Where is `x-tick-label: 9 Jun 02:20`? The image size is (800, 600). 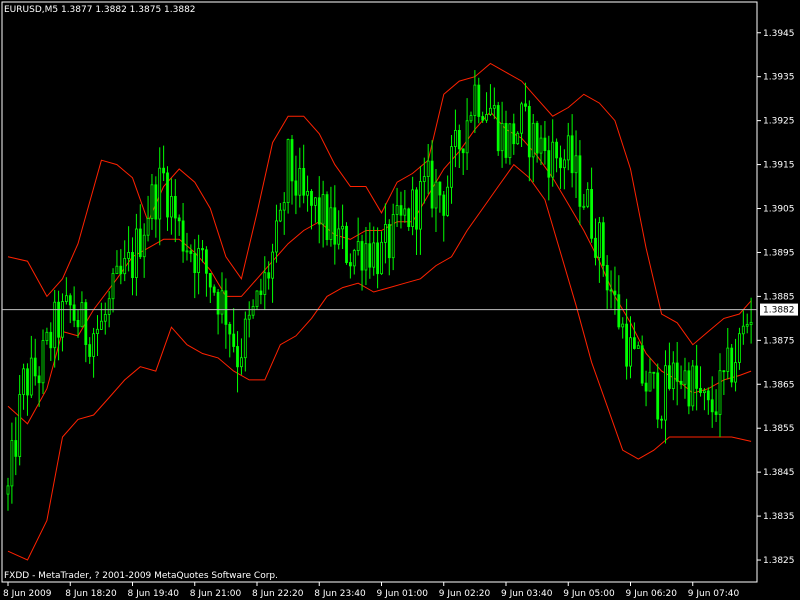 x-tick-label: 9 Jun 02:20 is located at coordinates (465, 594).